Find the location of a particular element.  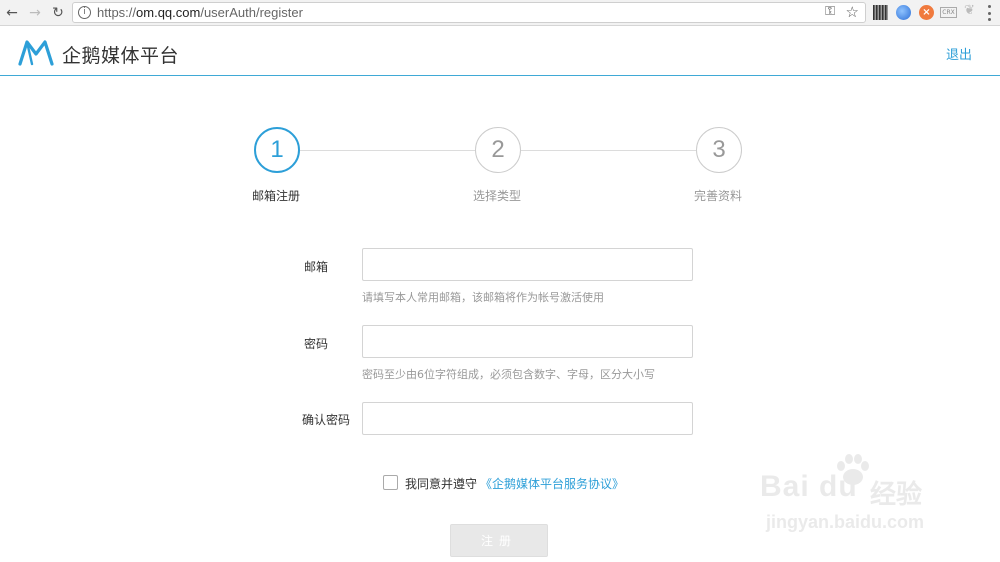

agree-checkbox is located at coordinates (390, 482).